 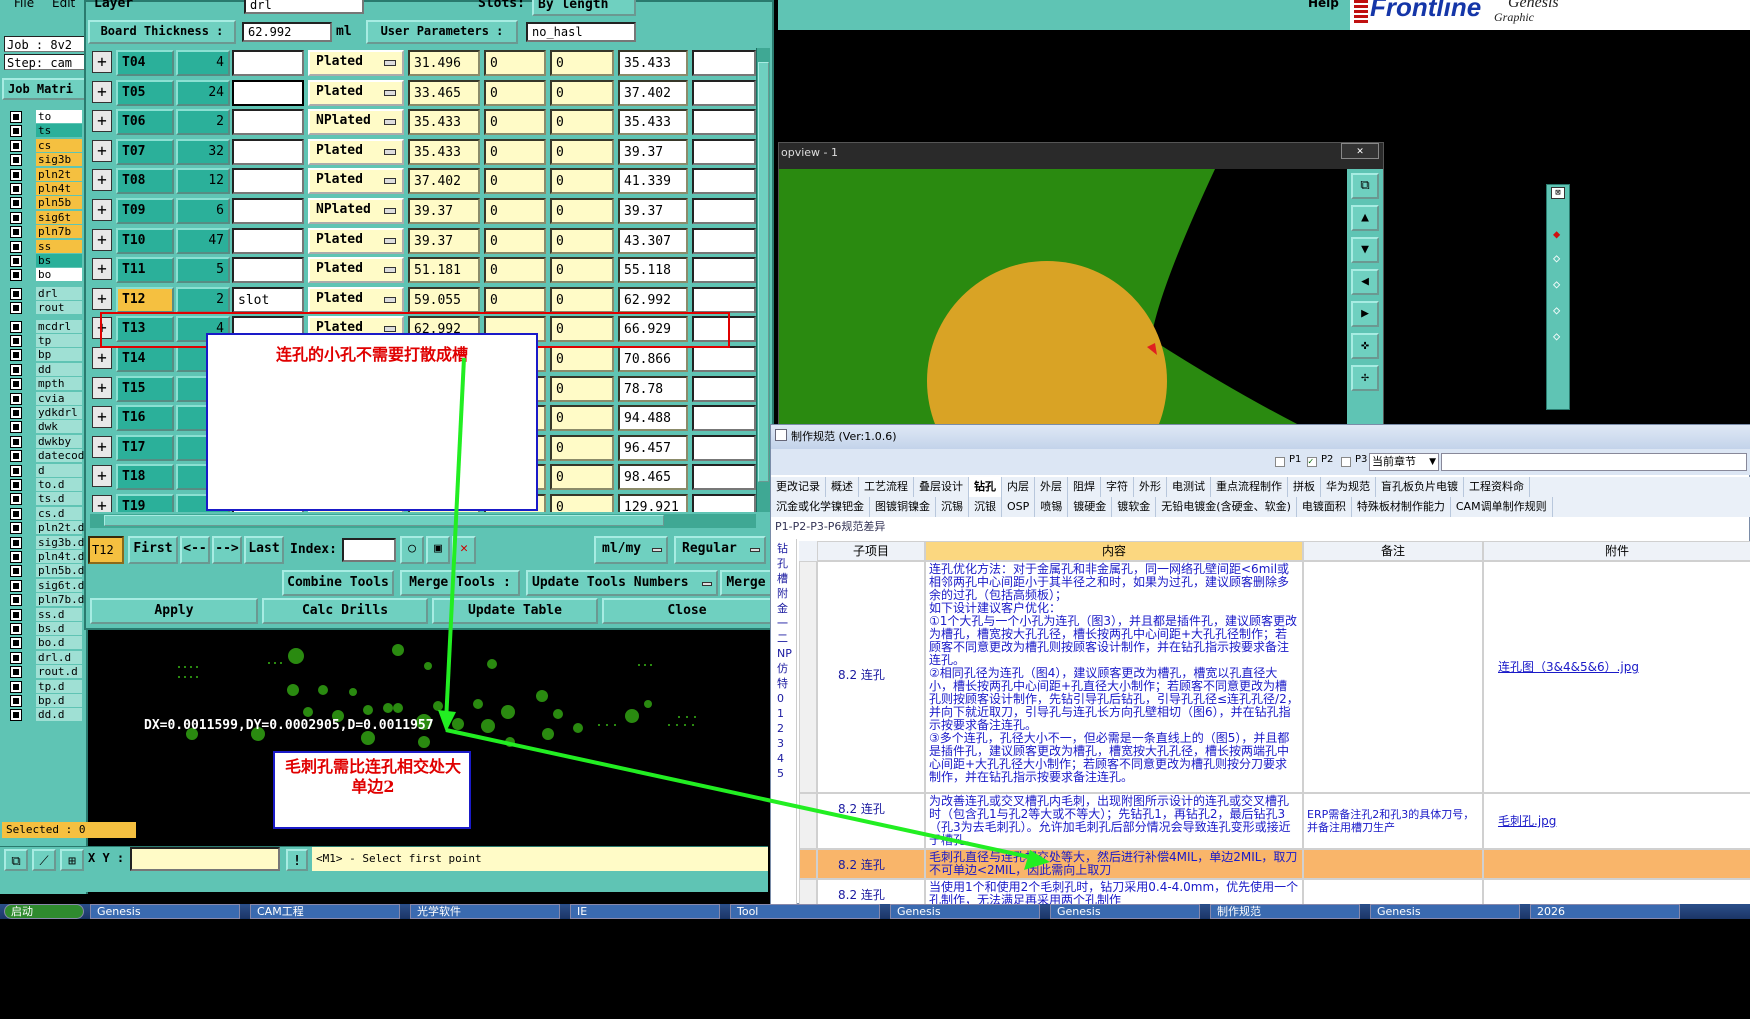 I want to click on spec-tab: 沉金或化学镍钯金, so click(x=820, y=507).